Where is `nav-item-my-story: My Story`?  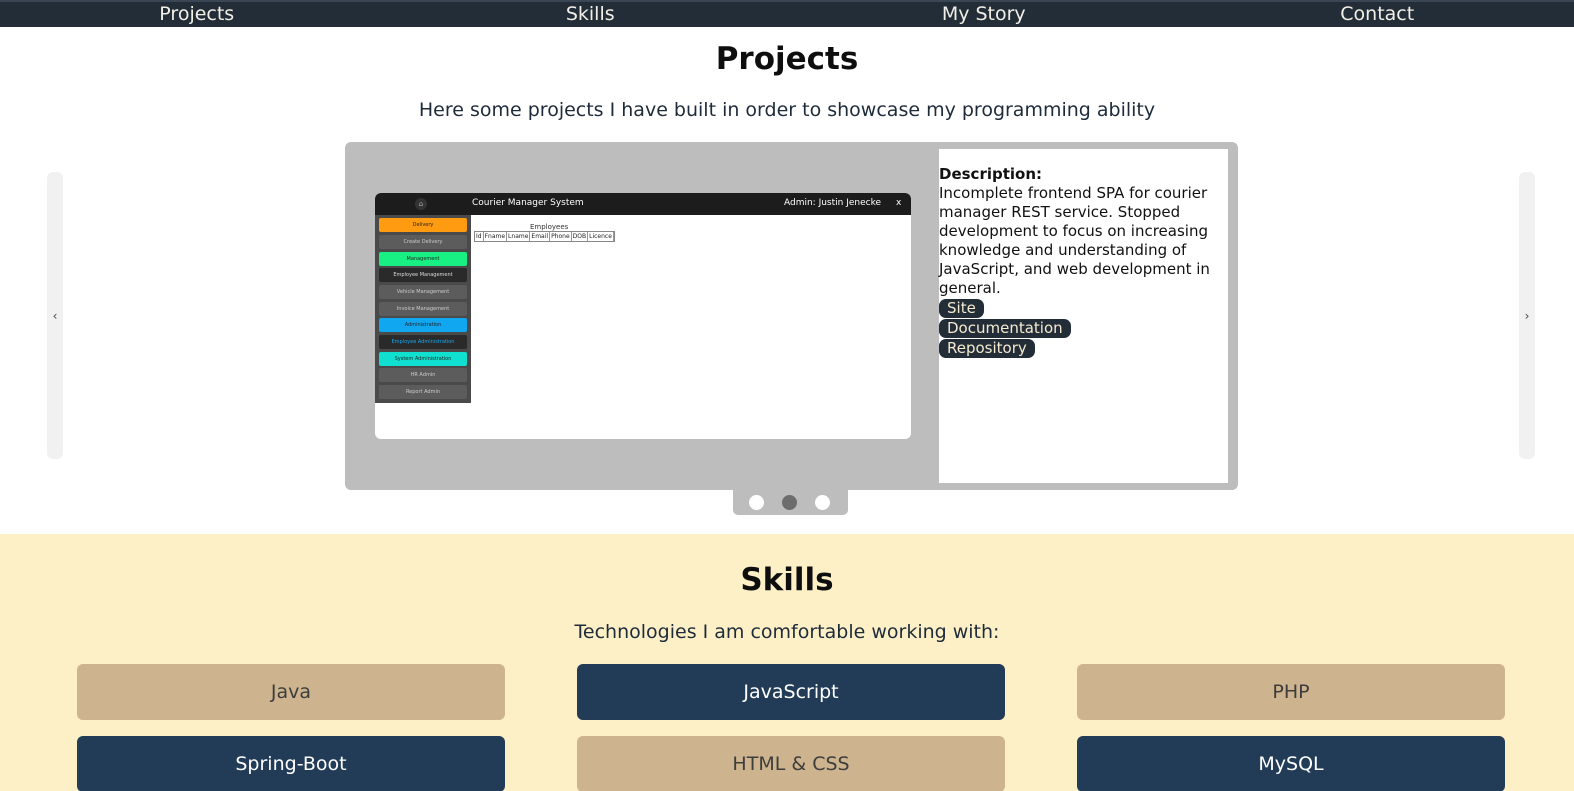 nav-item-my-story: My Story is located at coordinates (984, 14).